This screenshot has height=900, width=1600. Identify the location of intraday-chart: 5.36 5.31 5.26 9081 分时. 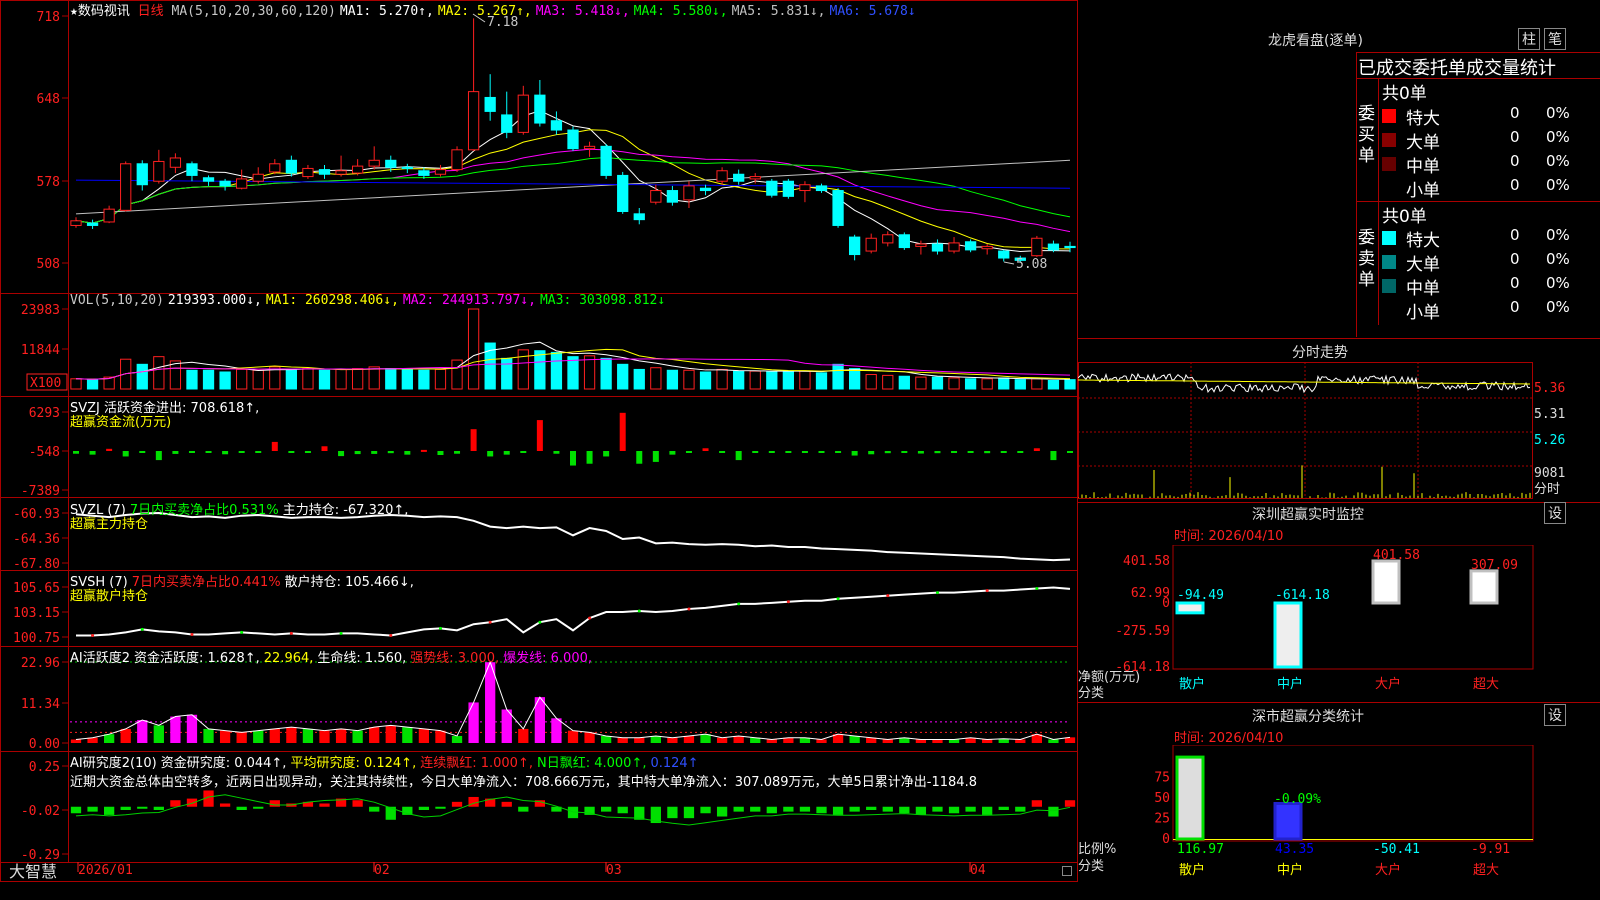
(1339, 432).